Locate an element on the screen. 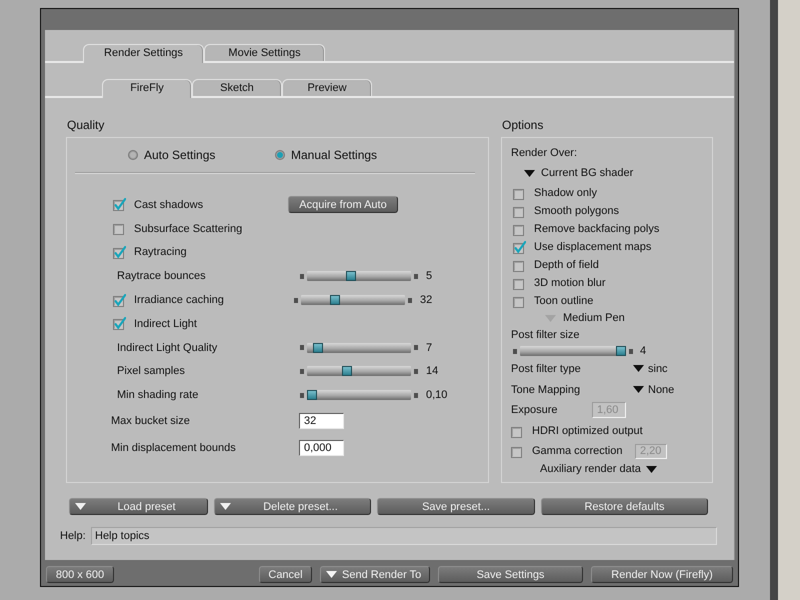 This screenshot has height=600, width=800. setting-label: Tone Mapping is located at coordinates (546, 390).